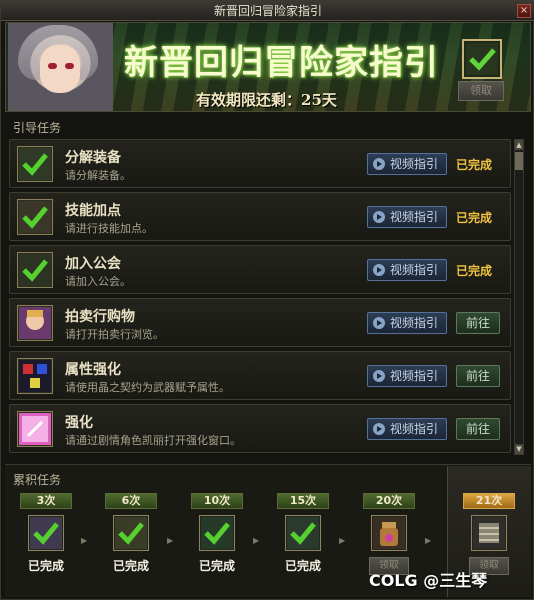  Describe the element at coordinates (260, 163) in the screenshot. I see `task-row: 分解装备 请分解装备。 视频指引 已完成` at that location.